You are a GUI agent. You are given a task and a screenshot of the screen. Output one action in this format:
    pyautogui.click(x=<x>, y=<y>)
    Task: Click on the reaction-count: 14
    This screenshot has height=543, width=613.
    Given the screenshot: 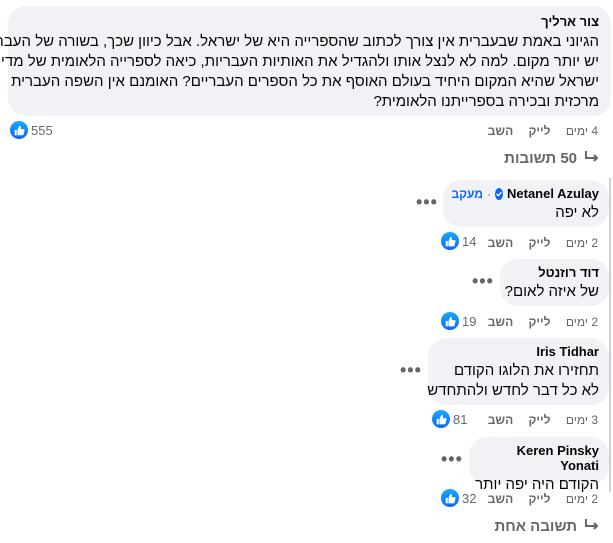 What is the action you would take?
    pyautogui.click(x=458, y=241)
    